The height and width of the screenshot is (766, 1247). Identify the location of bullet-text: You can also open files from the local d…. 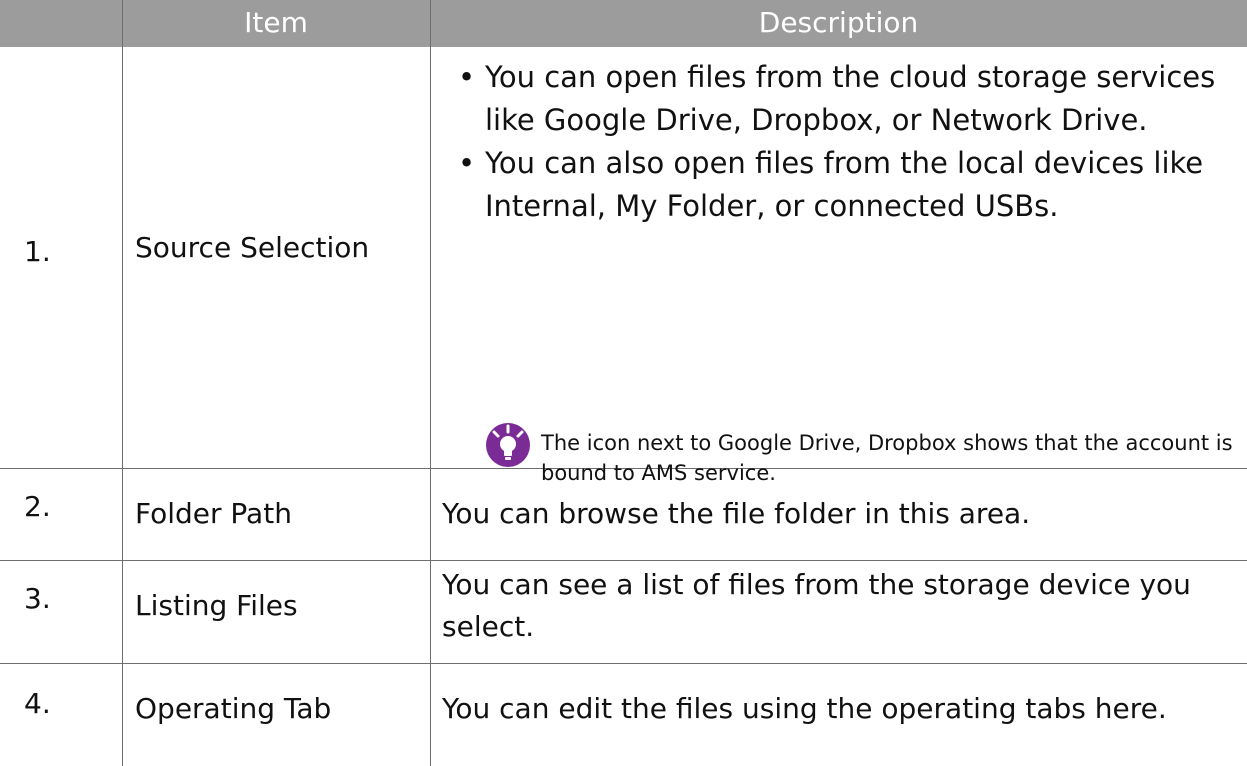
(844, 184).